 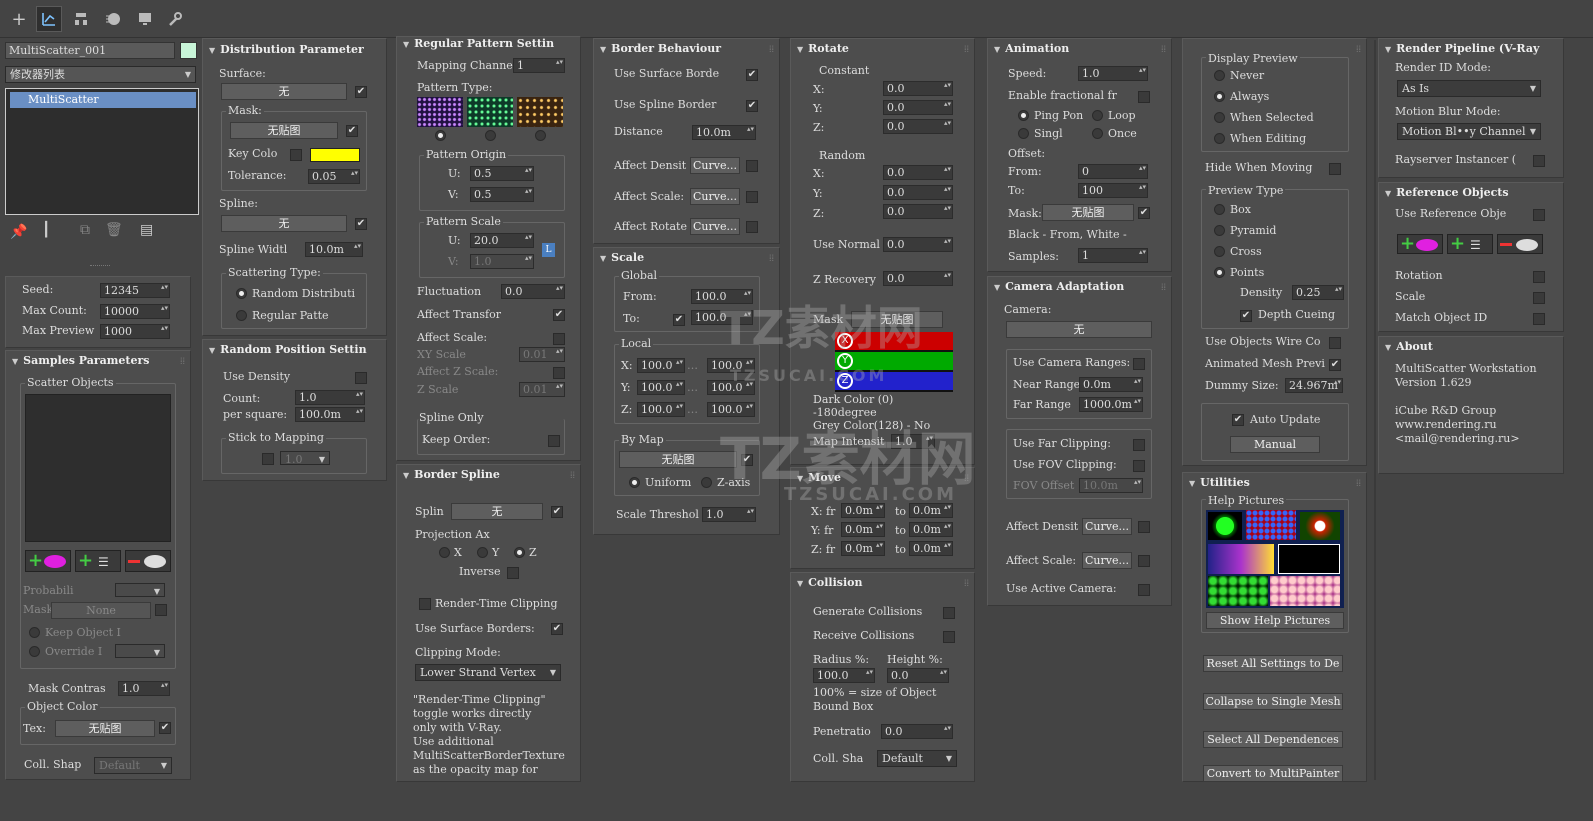 What do you see at coordinates (34, 651) in the screenshot?
I see `override-radio` at bounding box center [34, 651].